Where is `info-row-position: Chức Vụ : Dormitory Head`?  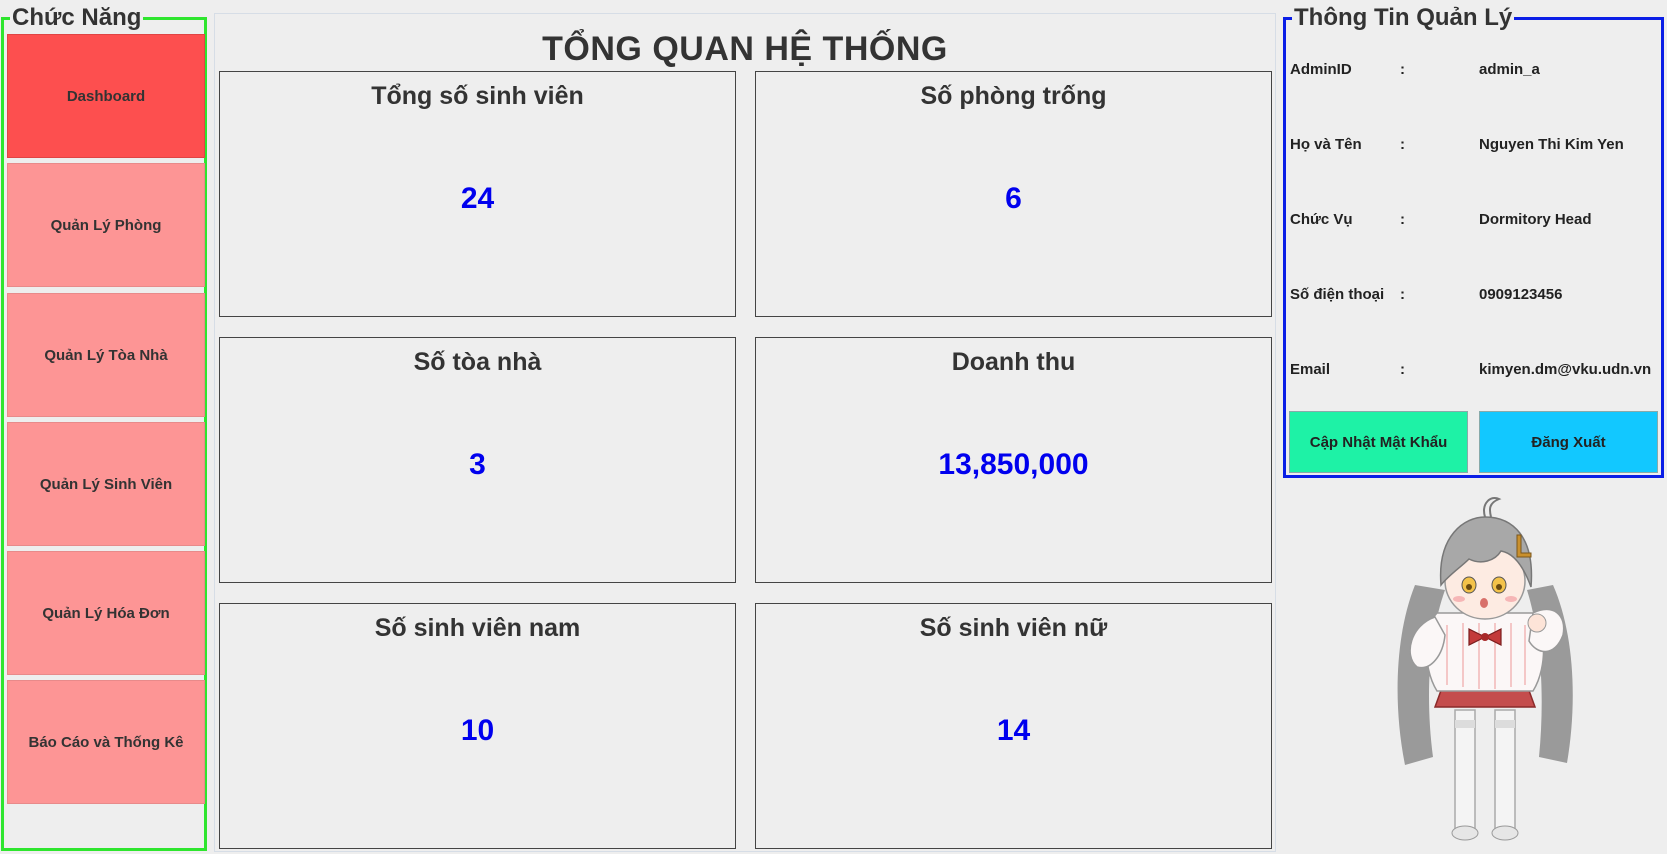 info-row-position: Chức Vụ : Dormitory Head is located at coordinates (1473, 222).